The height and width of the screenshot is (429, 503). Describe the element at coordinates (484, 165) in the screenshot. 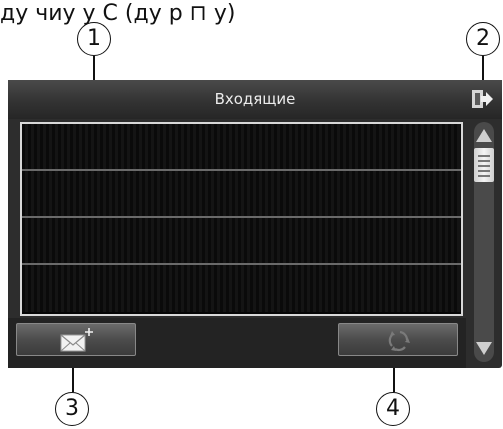

I see `scrollbar-thumb` at that location.